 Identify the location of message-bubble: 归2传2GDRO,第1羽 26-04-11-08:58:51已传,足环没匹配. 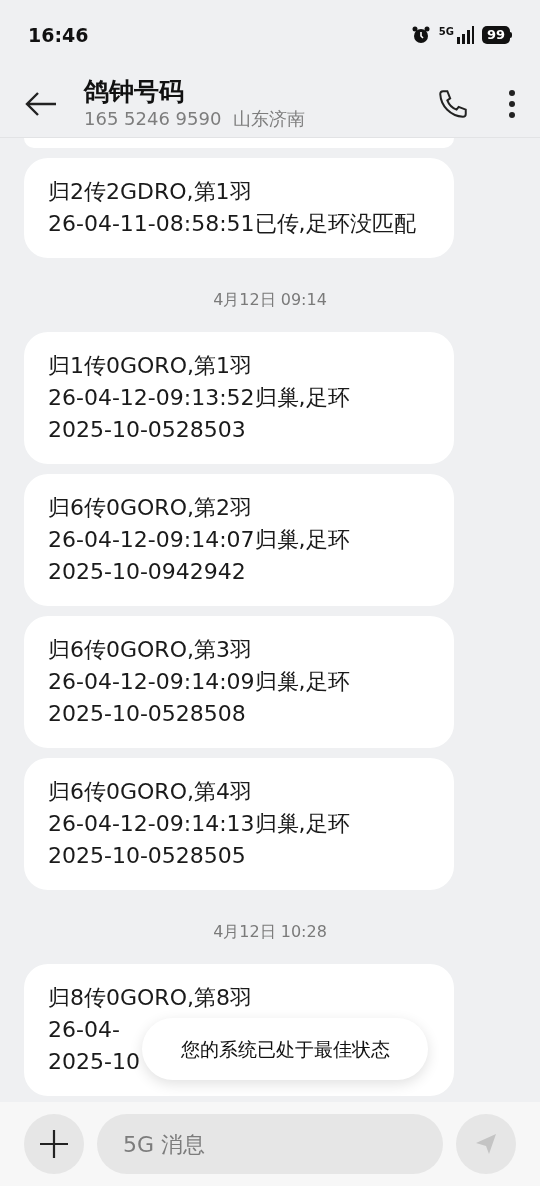
(239, 208).